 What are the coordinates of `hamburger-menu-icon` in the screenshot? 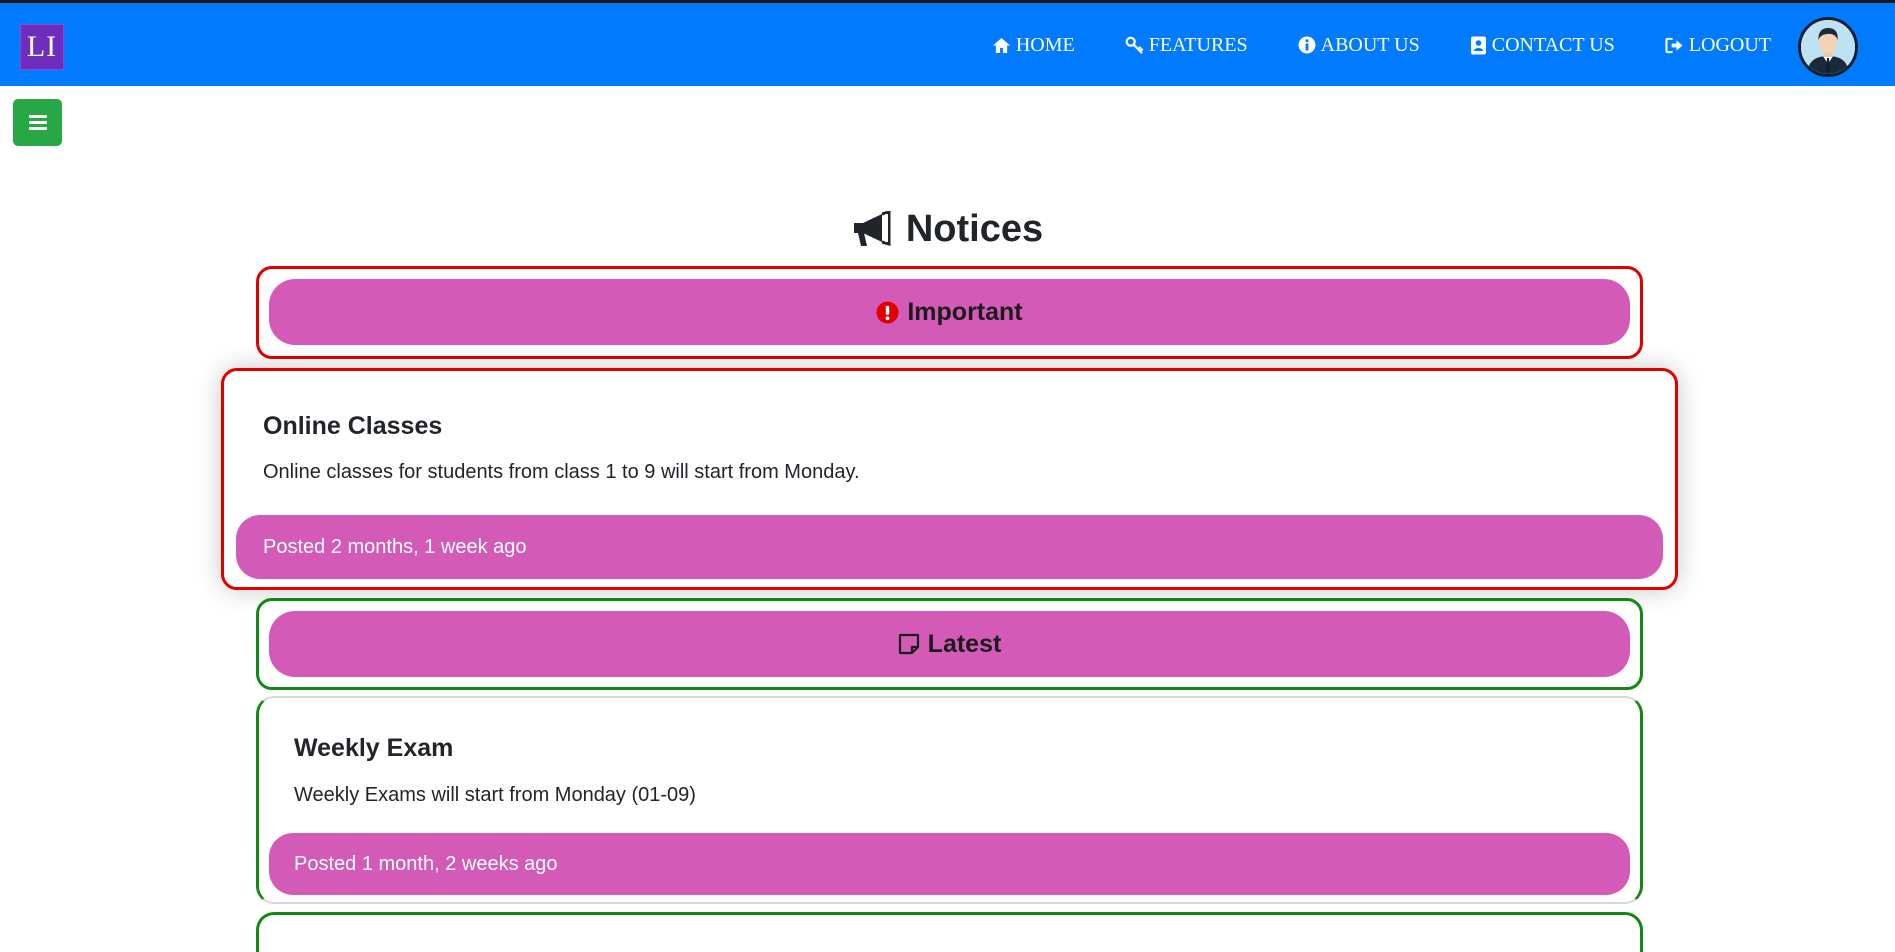 It's located at (37, 122).